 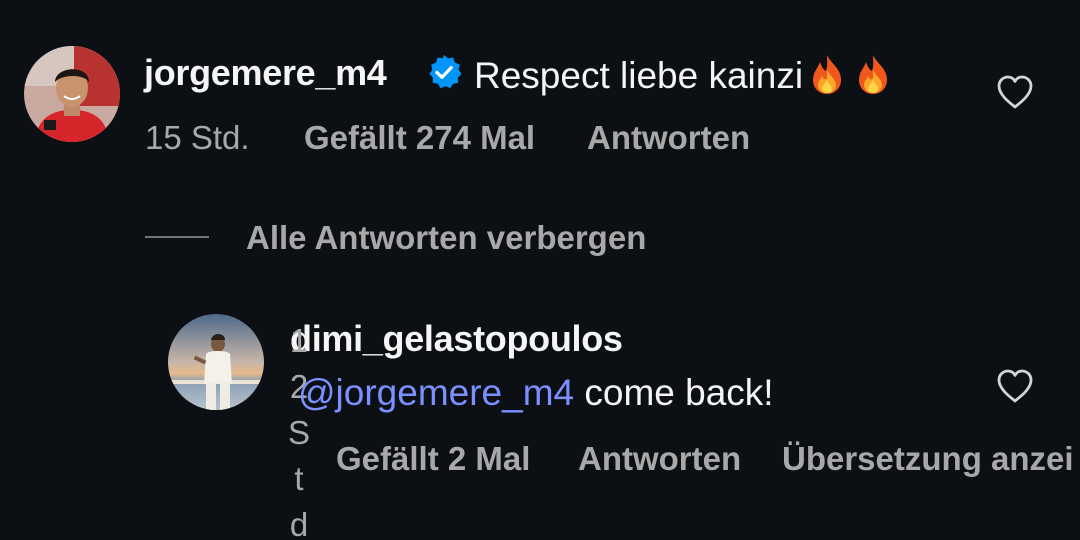 I want to click on comment-likes-count: Gefällt 274 Mal, so click(x=419, y=138).